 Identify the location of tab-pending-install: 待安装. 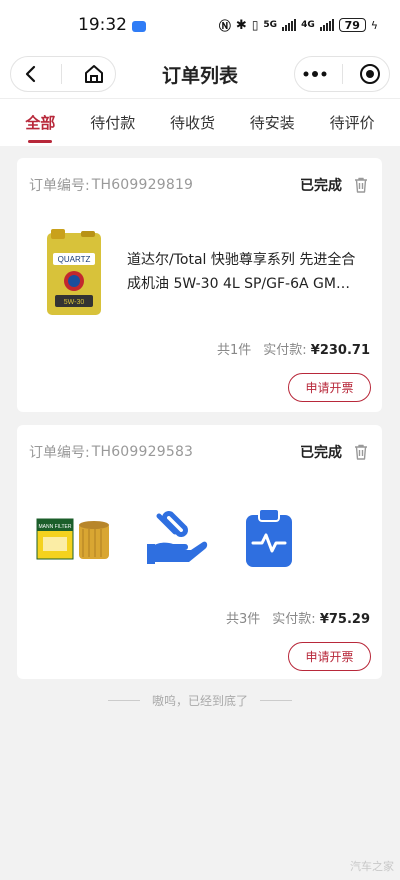
(272, 122).